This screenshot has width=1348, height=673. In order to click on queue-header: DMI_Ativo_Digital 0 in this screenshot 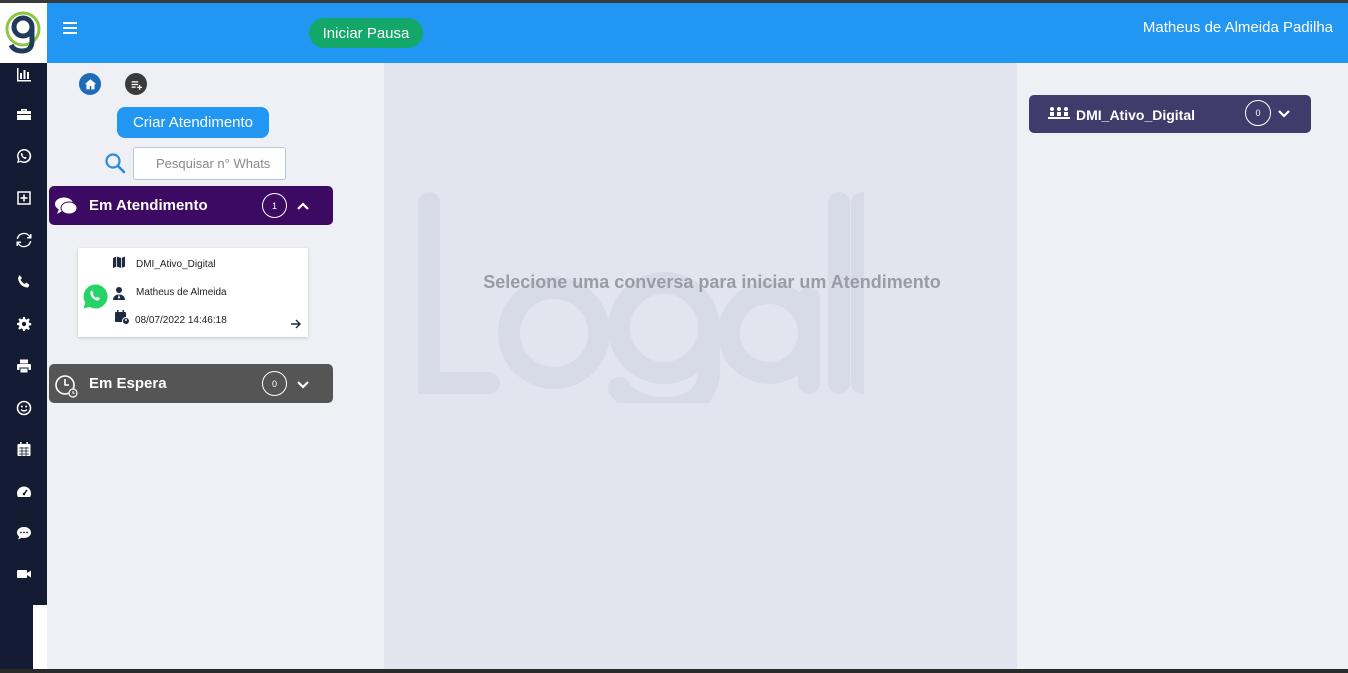, I will do `click(1170, 114)`.